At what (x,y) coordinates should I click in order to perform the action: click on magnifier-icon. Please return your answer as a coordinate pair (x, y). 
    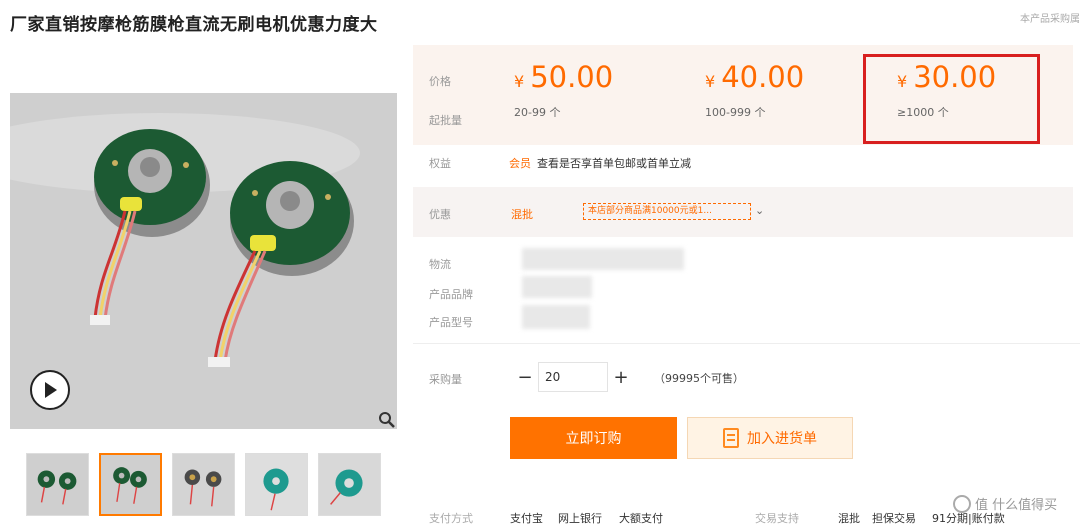
    Looking at the image, I should click on (387, 420).